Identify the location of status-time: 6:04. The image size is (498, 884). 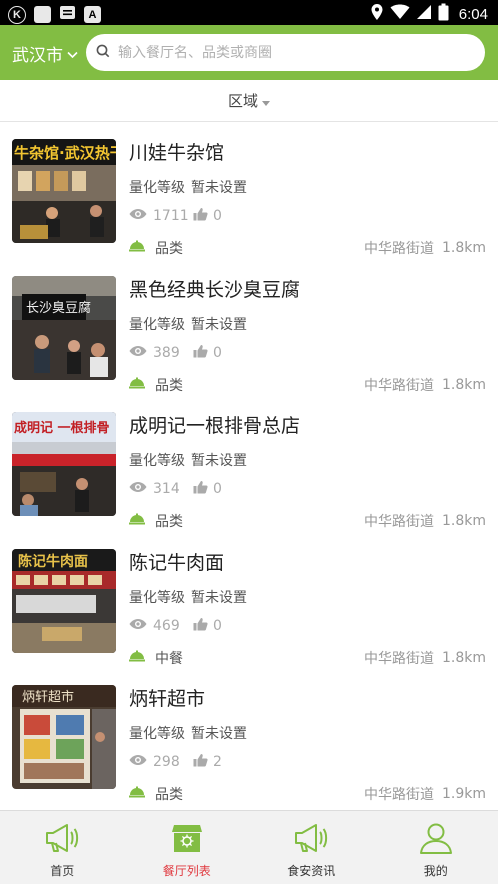
(473, 14).